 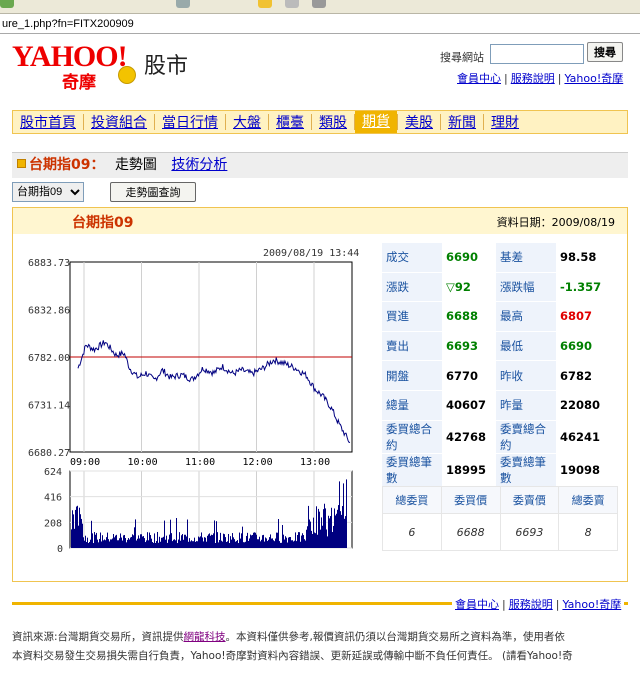 I want to click on provider-link: 網龍科技, so click(x=205, y=637).